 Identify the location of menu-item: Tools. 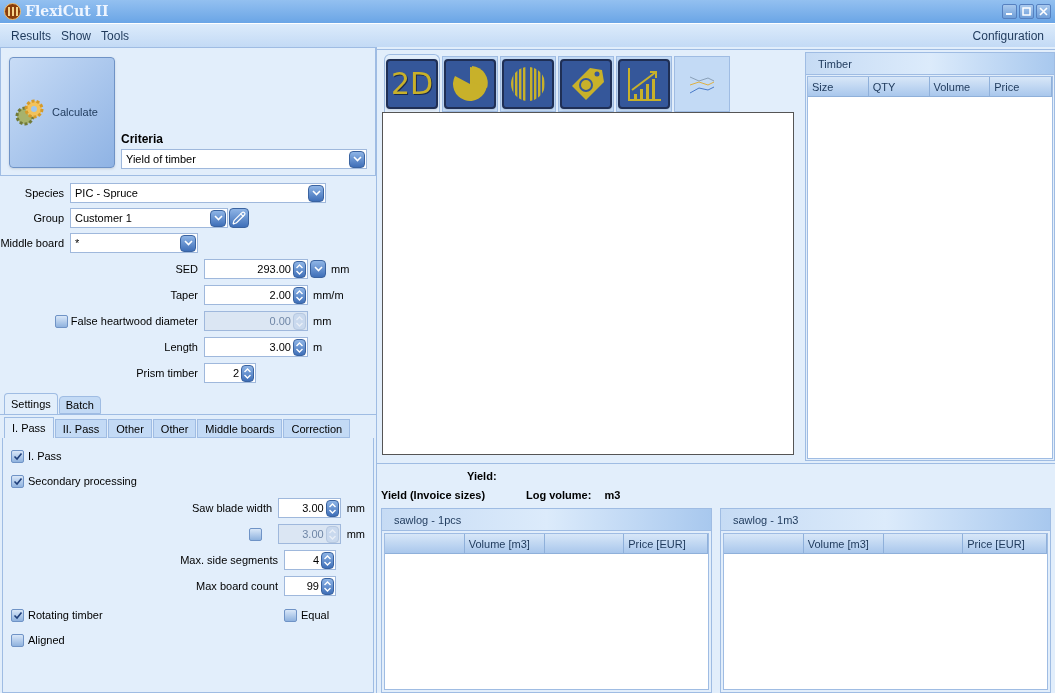
(115, 35).